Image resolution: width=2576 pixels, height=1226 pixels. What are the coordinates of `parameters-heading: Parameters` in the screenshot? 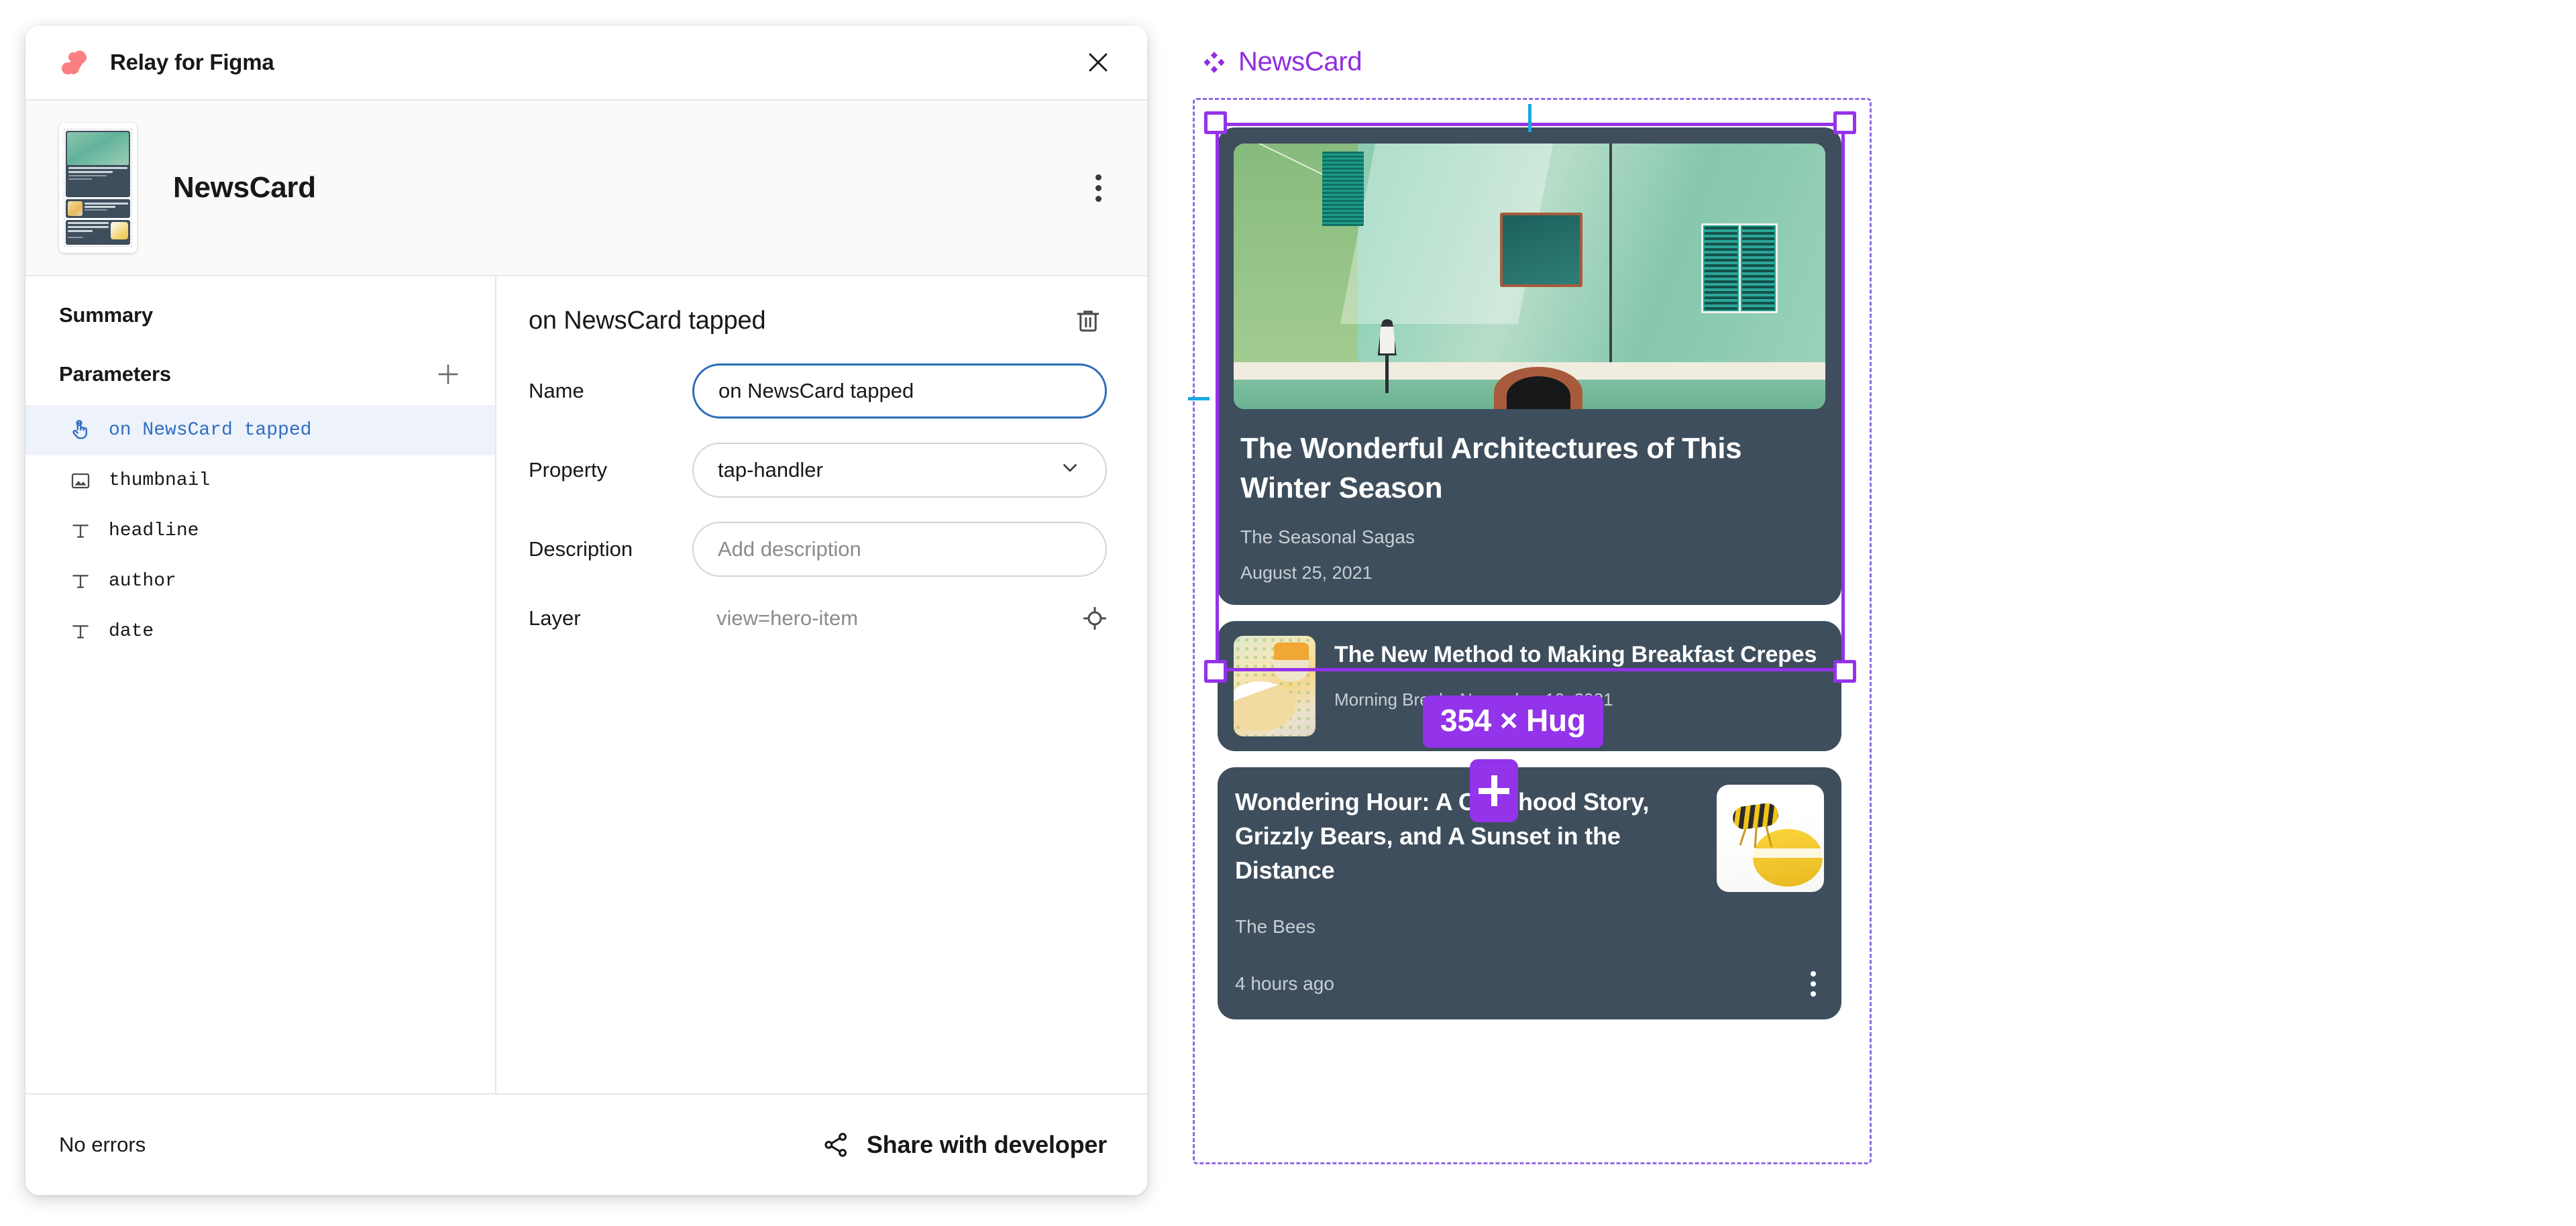 It's located at (115, 374).